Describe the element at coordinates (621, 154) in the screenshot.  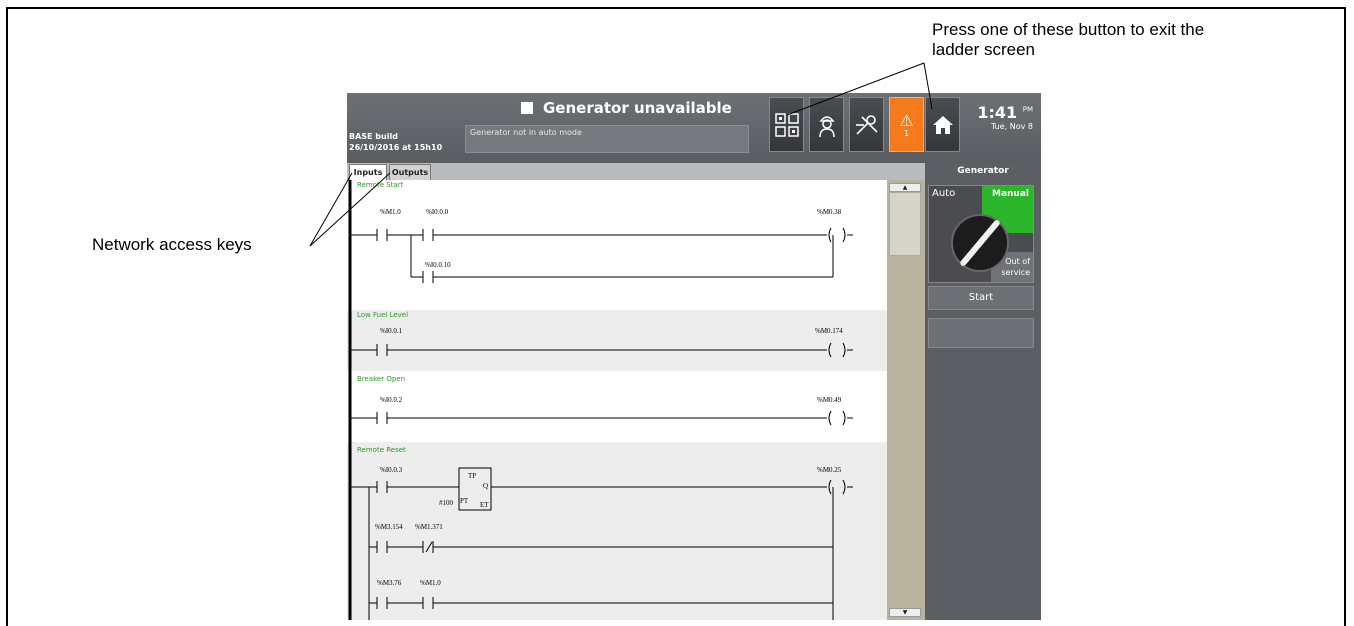
I see `annotation-leader-lines` at that location.